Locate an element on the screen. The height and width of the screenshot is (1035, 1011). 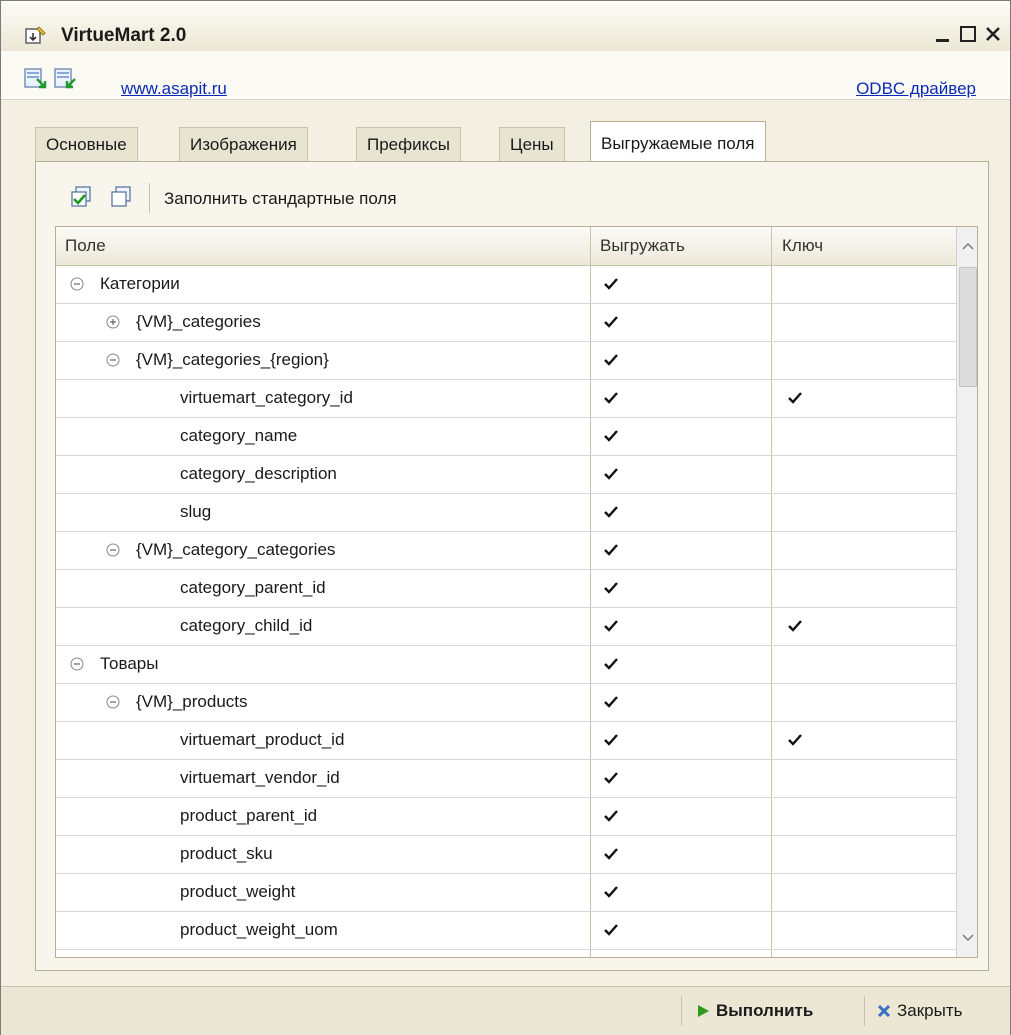
table-row: virtuemart_vendor_id is located at coordinates (506, 778).